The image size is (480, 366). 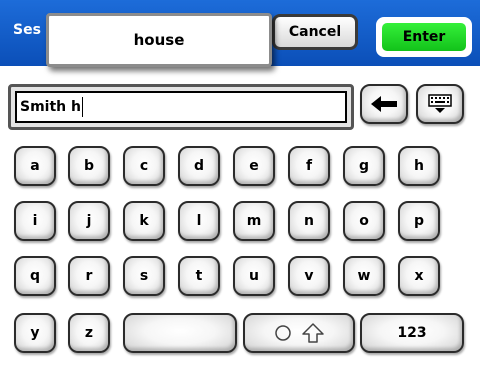 I want to click on enter-button: Enter, so click(x=424, y=37).